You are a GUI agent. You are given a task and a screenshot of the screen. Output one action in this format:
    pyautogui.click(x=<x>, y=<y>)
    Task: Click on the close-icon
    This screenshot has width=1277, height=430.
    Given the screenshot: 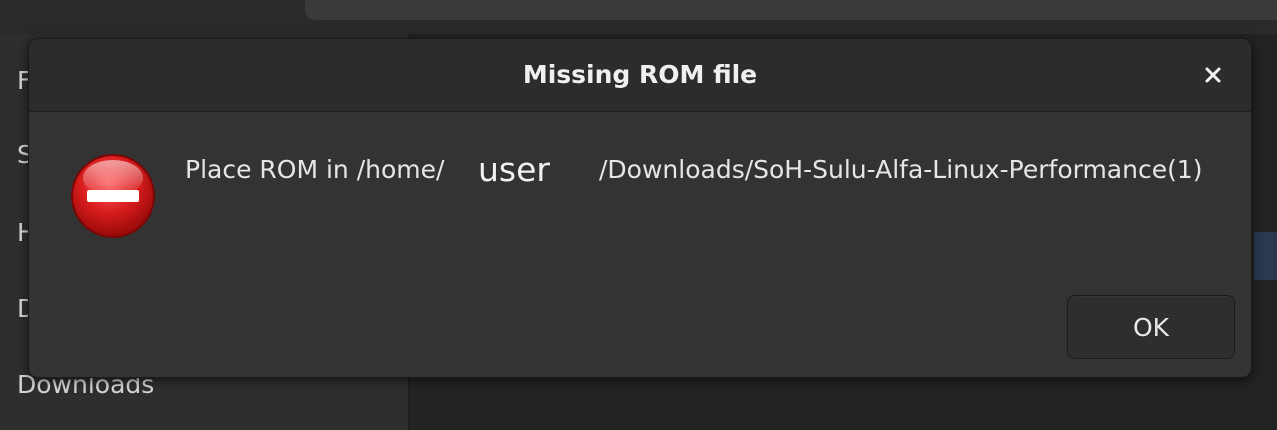 What is the action you would take?
    pyautogui.click(x=1213, y=75)
    